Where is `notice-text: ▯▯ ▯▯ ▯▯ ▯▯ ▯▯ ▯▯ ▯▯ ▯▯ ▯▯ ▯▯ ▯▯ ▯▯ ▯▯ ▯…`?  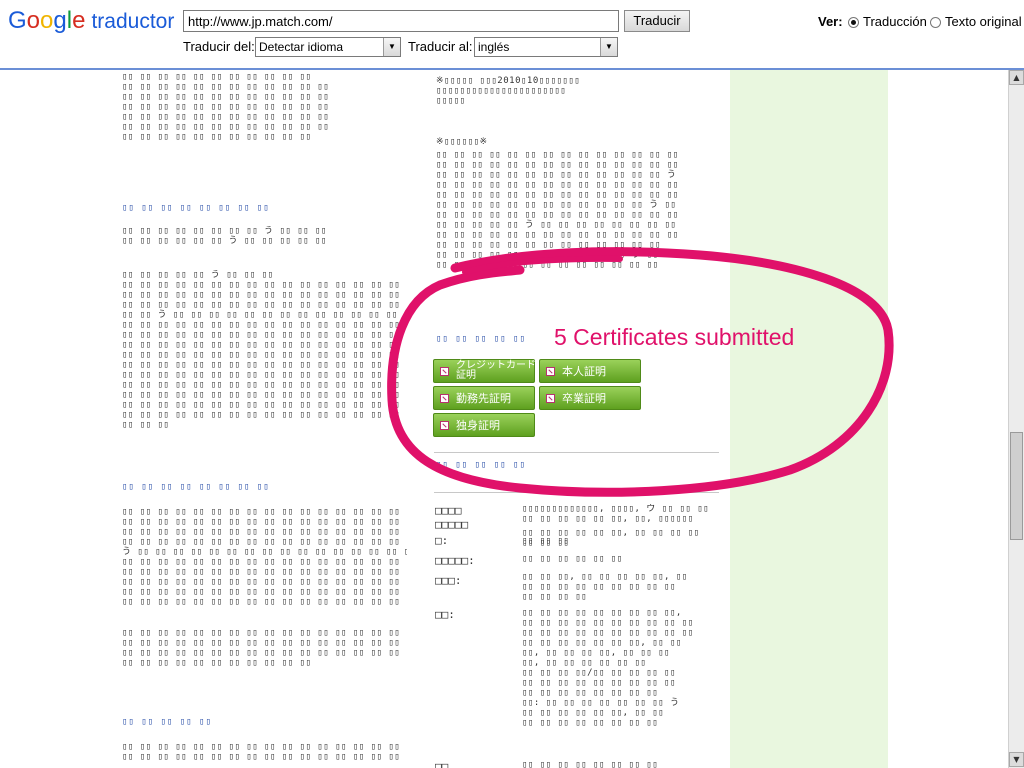 notice-text: ▯▯ ▯▯ ▯▯ ▯▯ ▯▯ ▯▯ ▯▯ ▯▯ ▯▯ ▯▯ ▯▯ ▯▯ ▯▯ ▯… is located at coordinates (557, 210).